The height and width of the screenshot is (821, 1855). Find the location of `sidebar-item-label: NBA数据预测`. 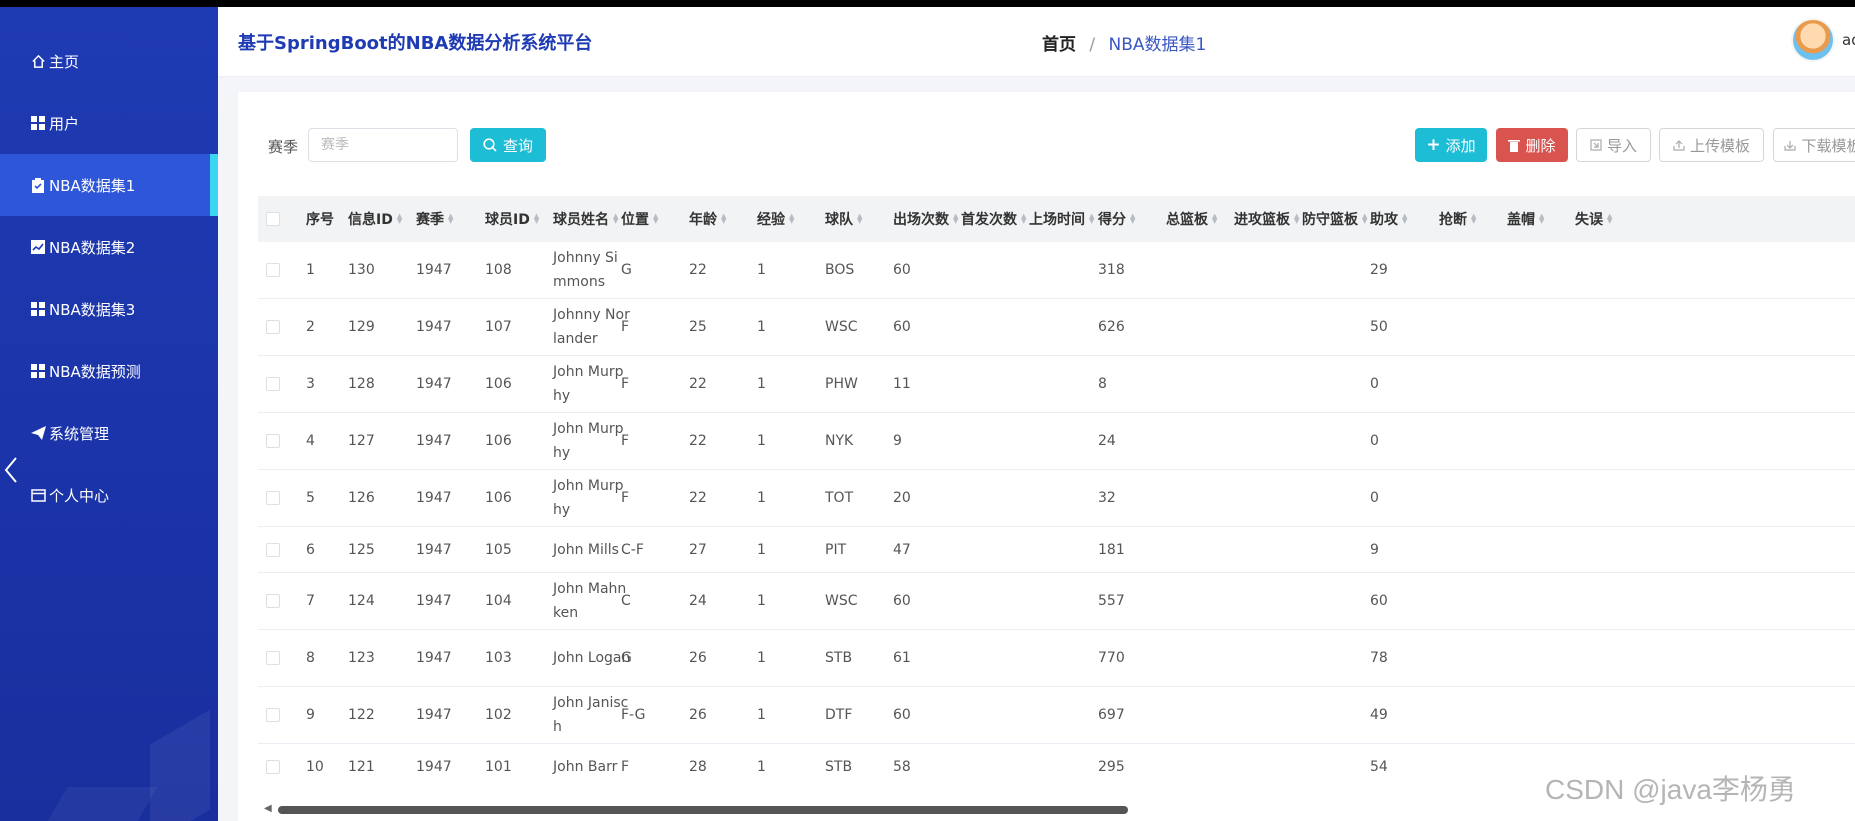

sidebar-item-label: NBA数据预测 is located at coordinates (95, 371).